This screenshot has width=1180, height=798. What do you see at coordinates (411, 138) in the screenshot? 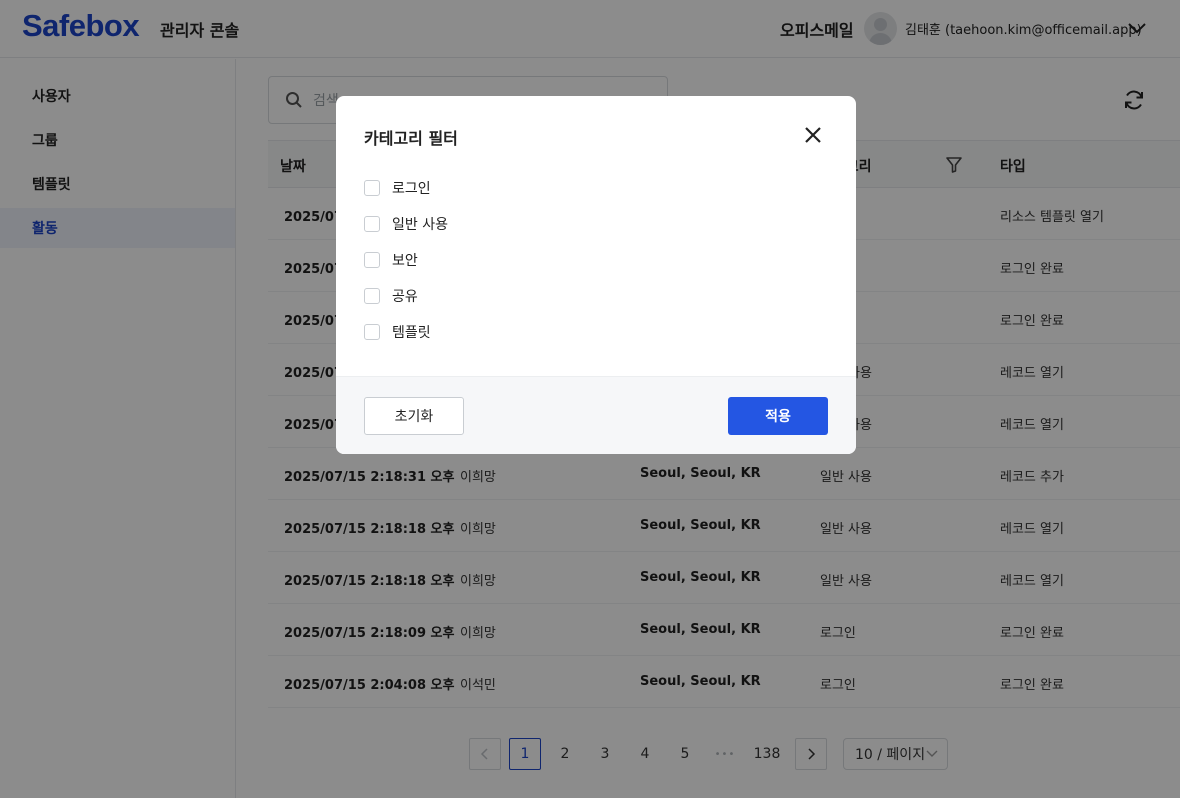
I see `modal-title: 카테고리 필터` at bounding box center [411, 138].